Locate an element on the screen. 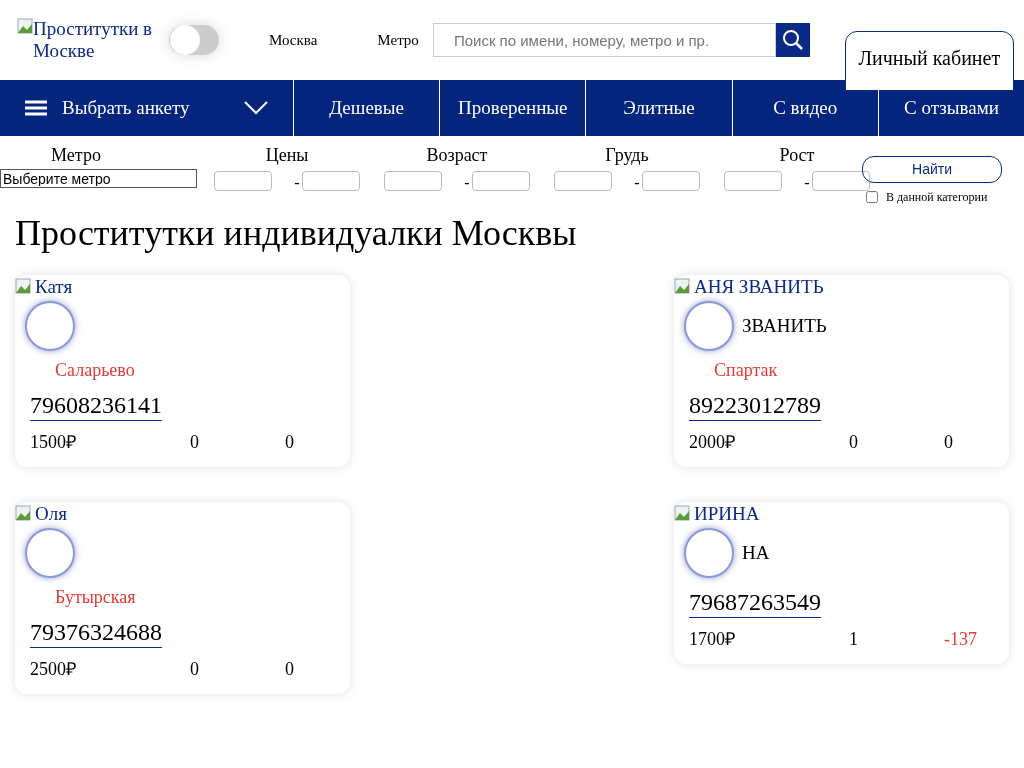 The height and width of the screenshot is (768, 1024). metro-station: Бутырская is located at coordinates (95, 597).